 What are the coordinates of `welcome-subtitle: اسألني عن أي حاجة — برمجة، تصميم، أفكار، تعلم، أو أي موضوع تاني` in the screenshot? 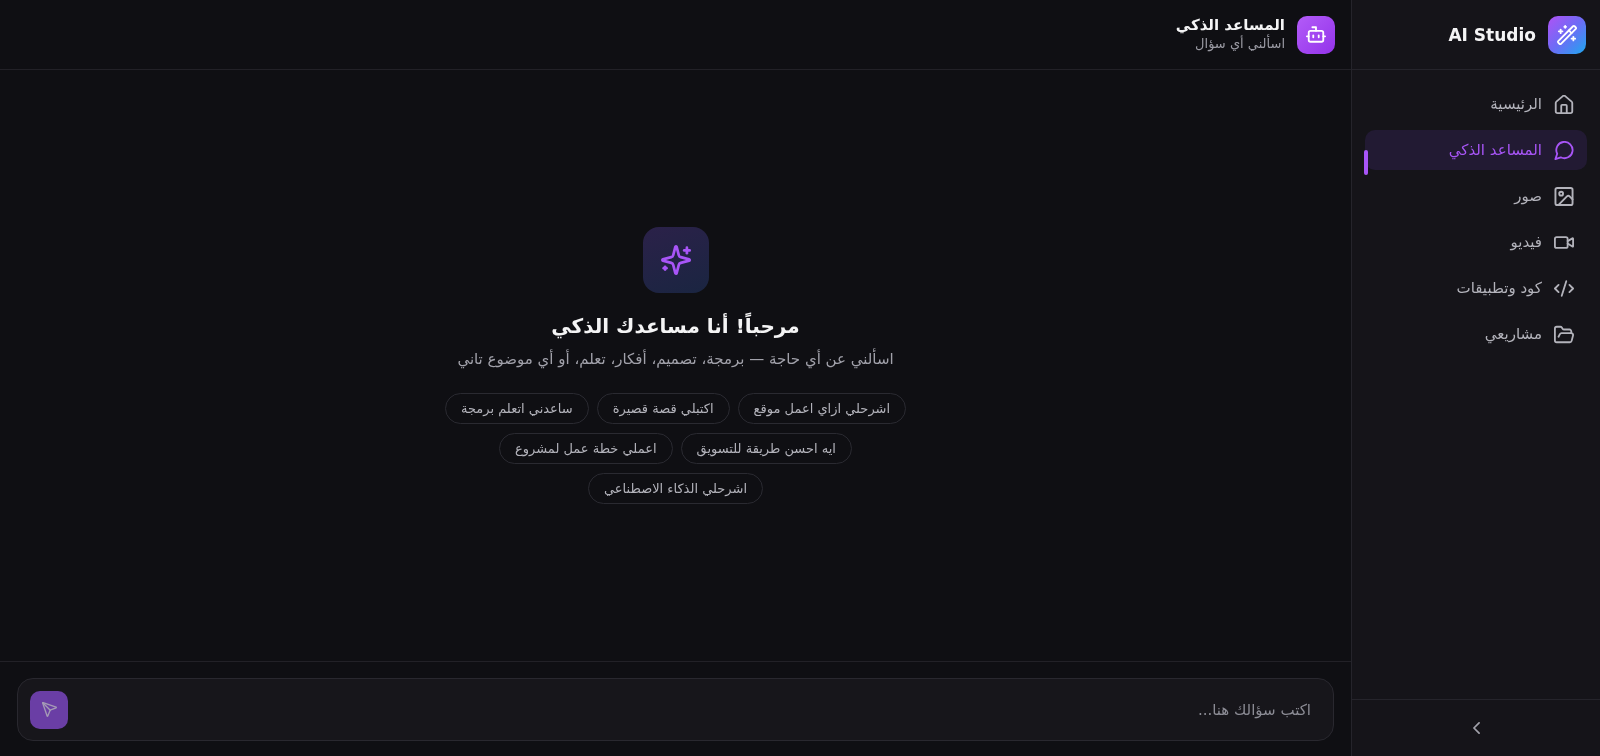 It's located at (675, 359).